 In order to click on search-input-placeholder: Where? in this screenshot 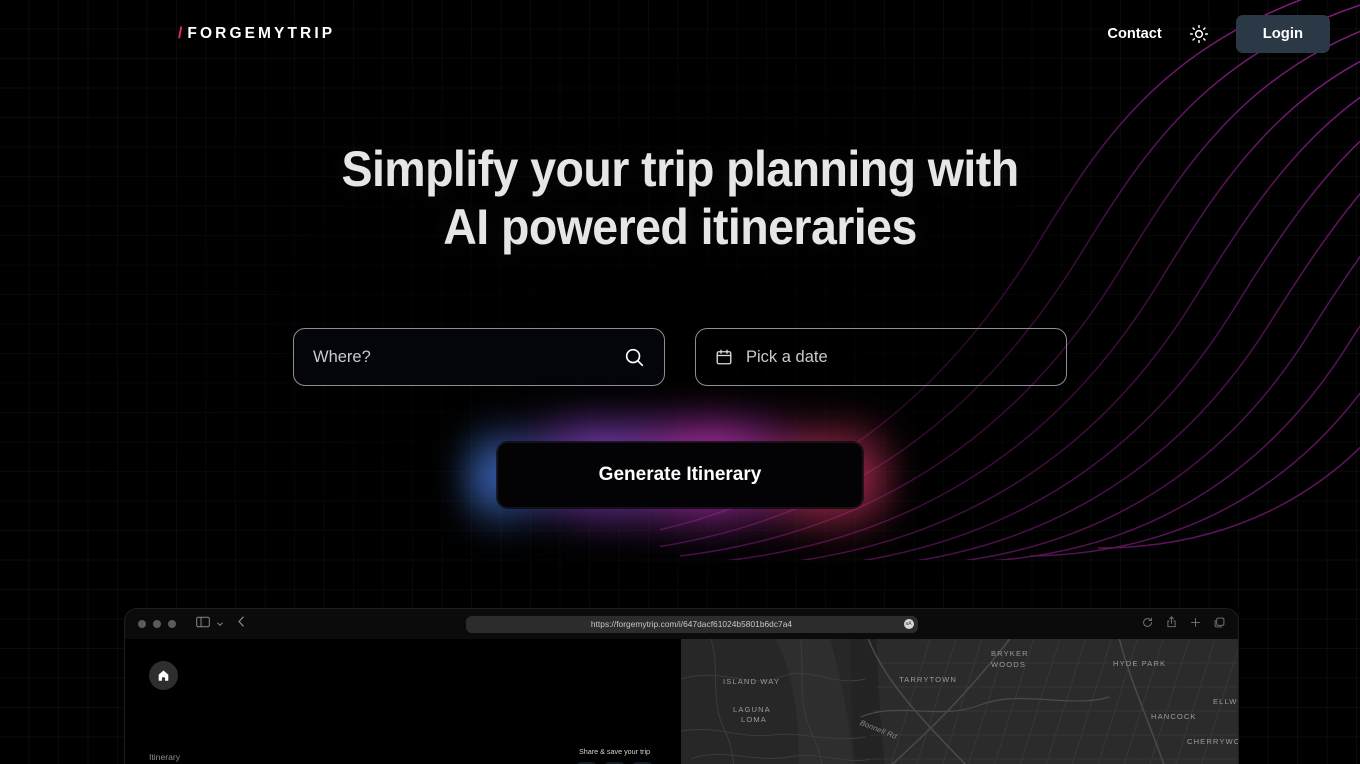, I will do `click(342, 356)`.